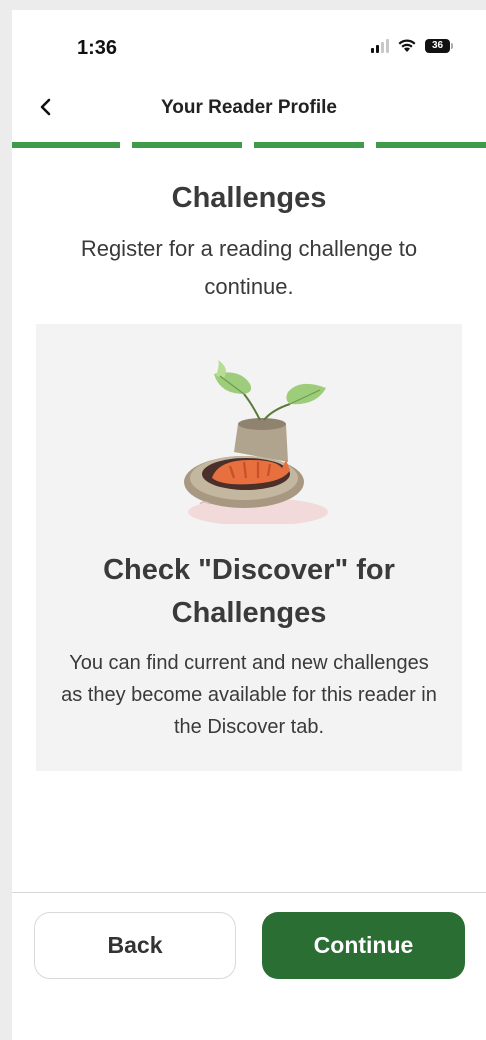 This screenshot has width=486, height=1040. I want to click on page-title: Your Reader Profile, so click(249, 107).